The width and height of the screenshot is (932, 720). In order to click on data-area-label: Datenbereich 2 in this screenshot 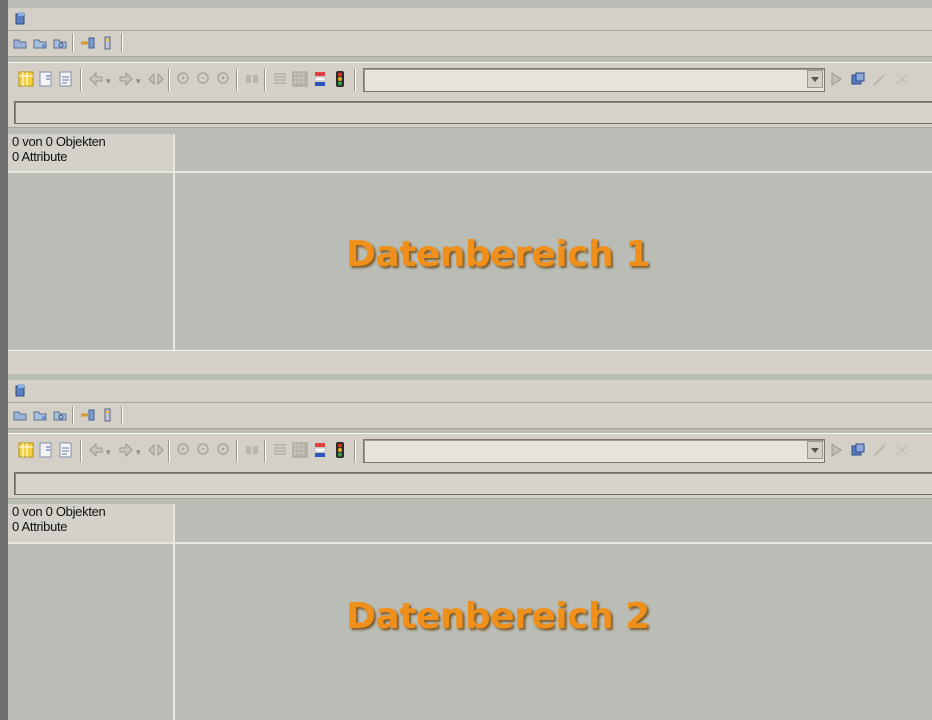, I will do `click(498, 616)`.